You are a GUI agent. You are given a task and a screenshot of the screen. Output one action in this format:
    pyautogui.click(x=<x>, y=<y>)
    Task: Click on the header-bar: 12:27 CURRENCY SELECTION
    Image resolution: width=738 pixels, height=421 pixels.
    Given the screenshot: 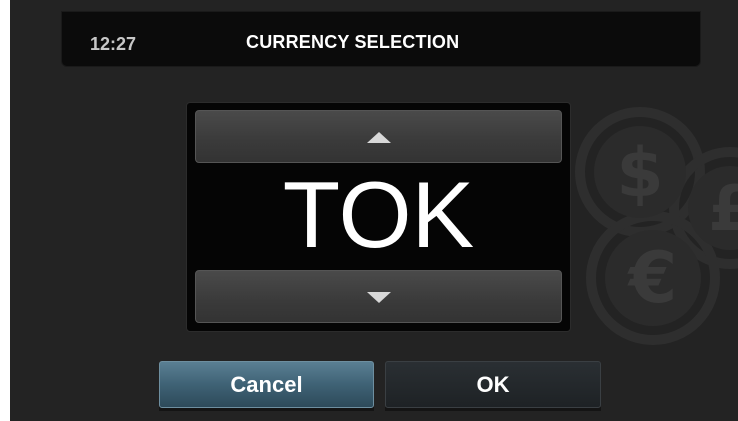 What is the action you would take?
    pyautogui.click(x=381, y=39)
    